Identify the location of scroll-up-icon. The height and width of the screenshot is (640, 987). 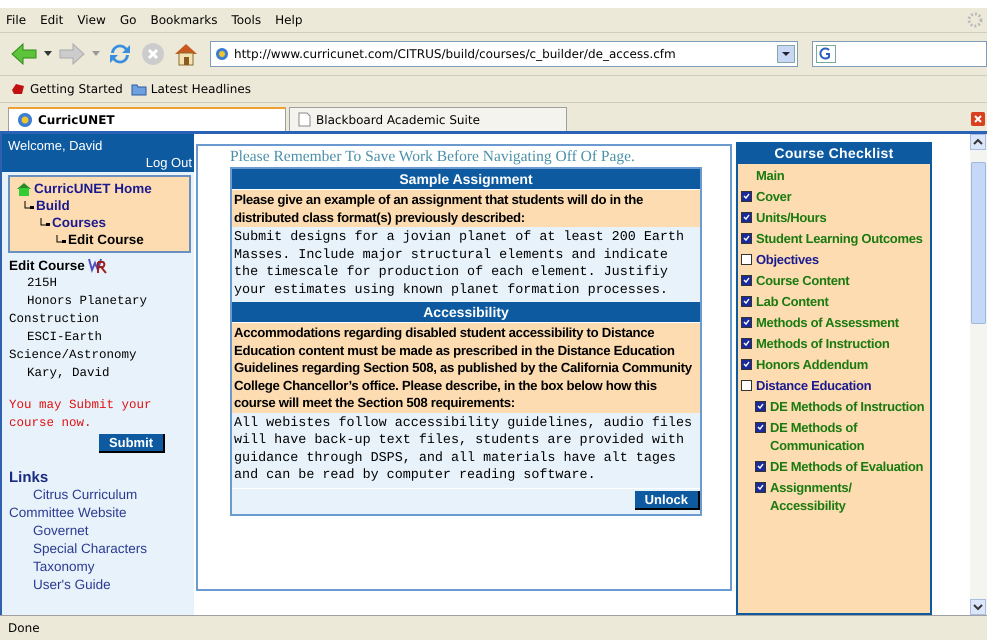
(978, 142).